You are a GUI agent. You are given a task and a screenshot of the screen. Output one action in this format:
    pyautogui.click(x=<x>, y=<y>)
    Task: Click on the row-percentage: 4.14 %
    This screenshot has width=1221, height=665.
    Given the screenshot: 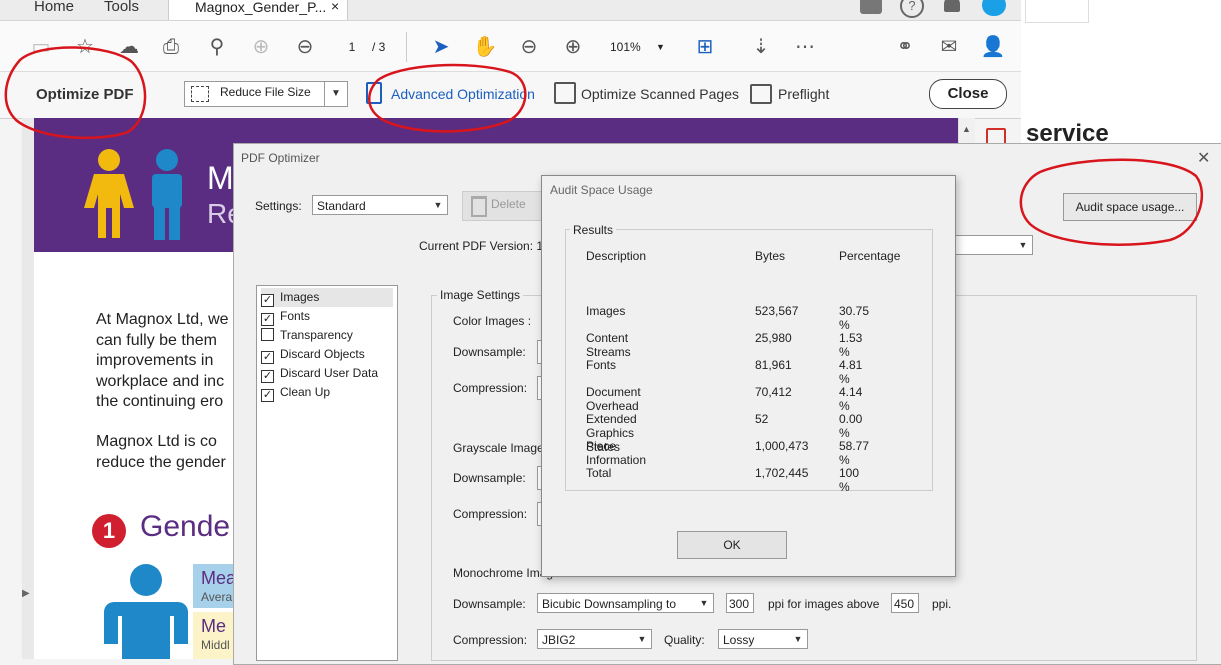 What is the action you would take?
    pyautogui.click(x=851, y=399)
    